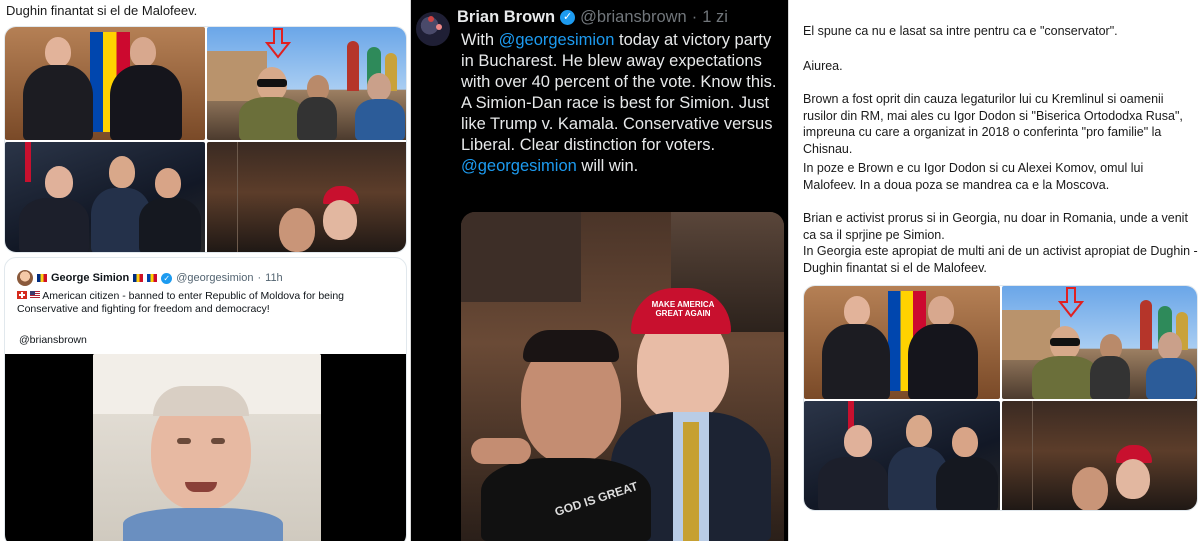 This screenshot has height=541, width=1200. I want to click on brian-tweet-time: 1 zi, so click(715, 17).